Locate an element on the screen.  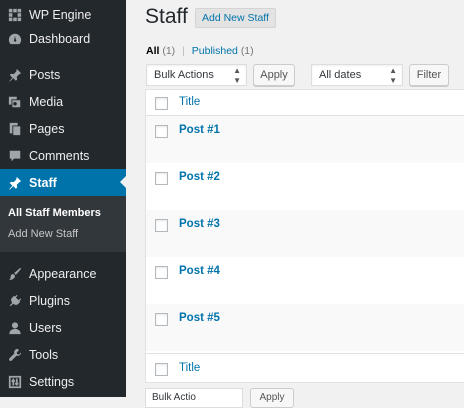
menu-item-settings: Settings is located at coordinates (63, 382).